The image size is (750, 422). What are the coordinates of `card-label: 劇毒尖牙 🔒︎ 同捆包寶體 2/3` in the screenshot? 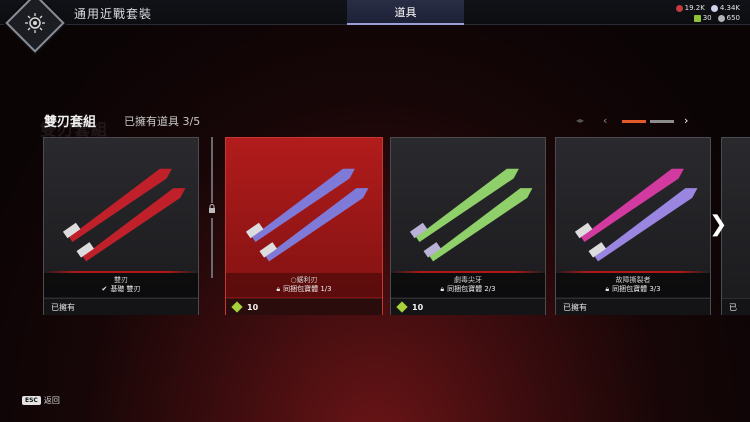 It's located at (468, 285).